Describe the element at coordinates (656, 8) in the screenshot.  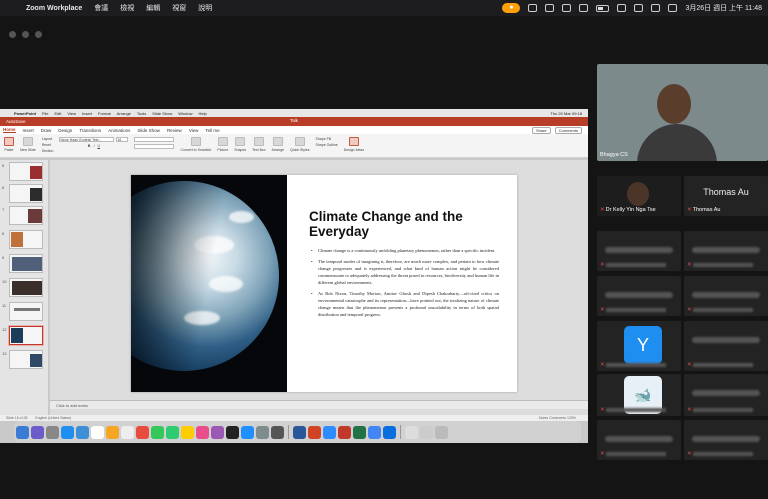
I see `control-center-icon` at that location.